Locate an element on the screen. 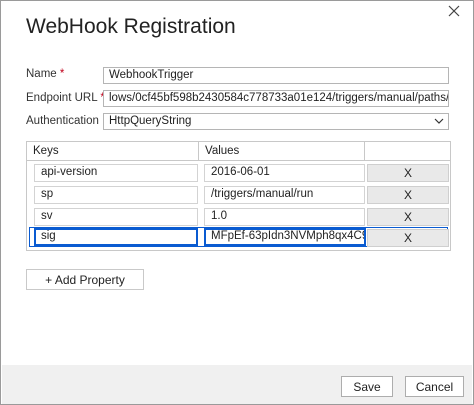  save-button: Save is located at coordinates (367, 386).